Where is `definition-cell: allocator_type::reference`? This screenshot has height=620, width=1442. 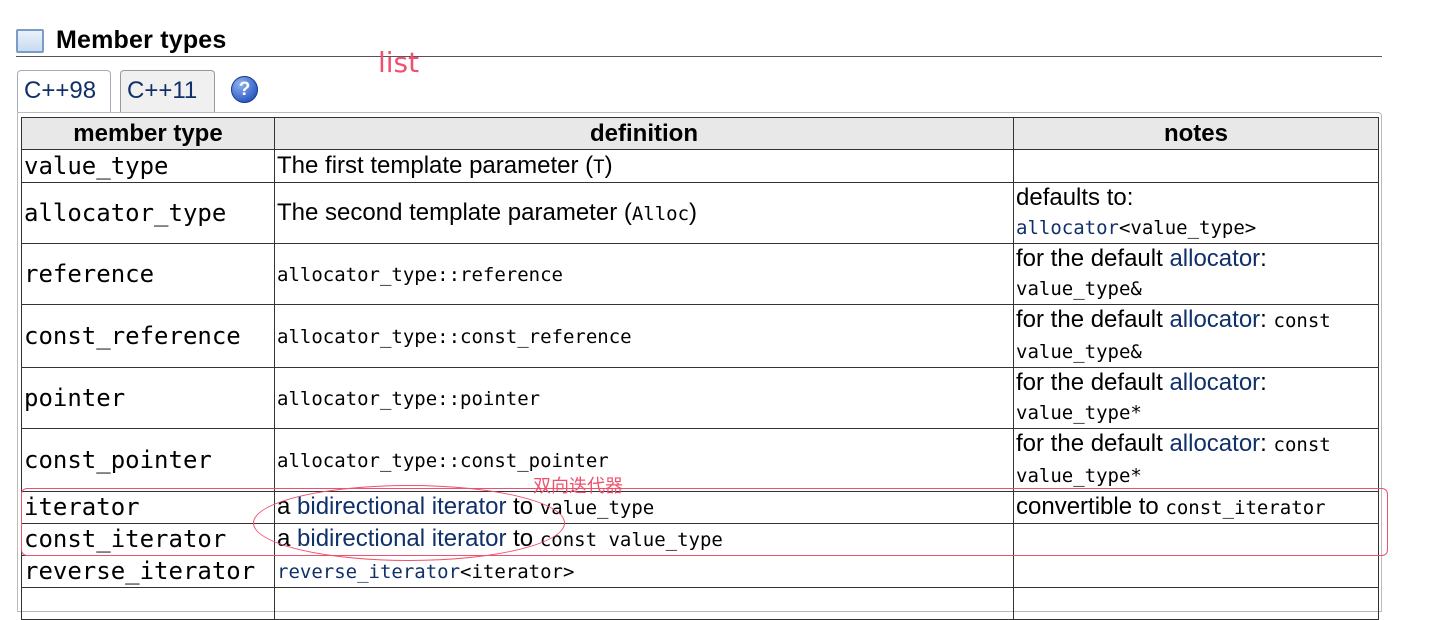
definition-cell: allocator_type::reference is located at coordinates (644, 274).